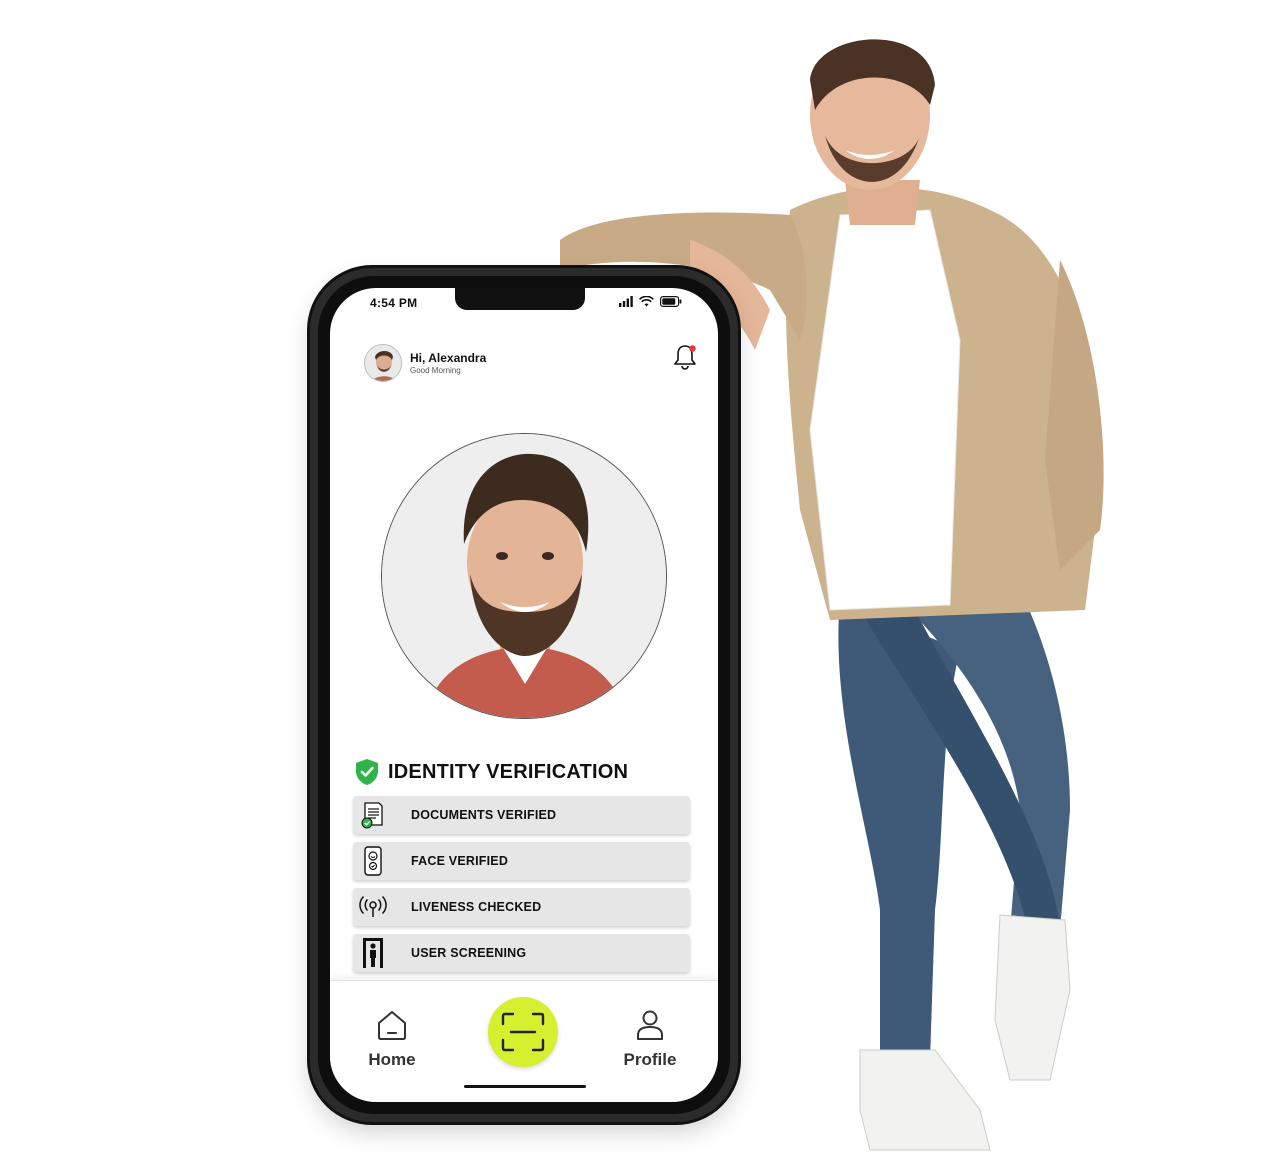  What do you see at coordinates (373, 861) in the screenshot?
I see `phone-face-icon` at bounding box center [373, 861].